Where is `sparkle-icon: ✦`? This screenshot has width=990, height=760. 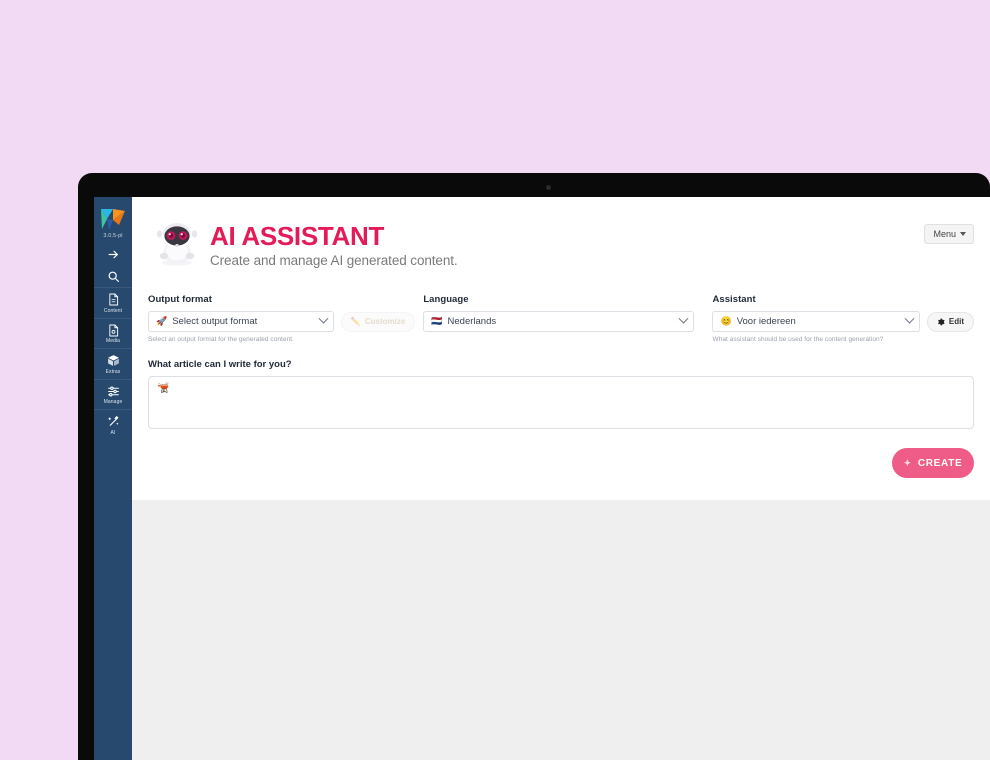 sparkle-icon: ✦ is located at coordinates (907, 462).